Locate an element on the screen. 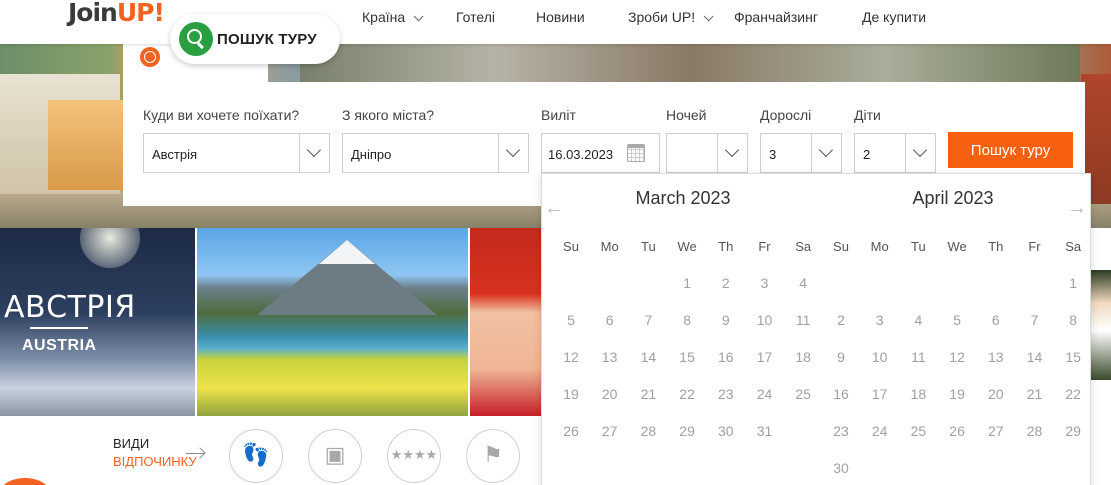  destination-tile-winter is located at coordinates (506, 322).